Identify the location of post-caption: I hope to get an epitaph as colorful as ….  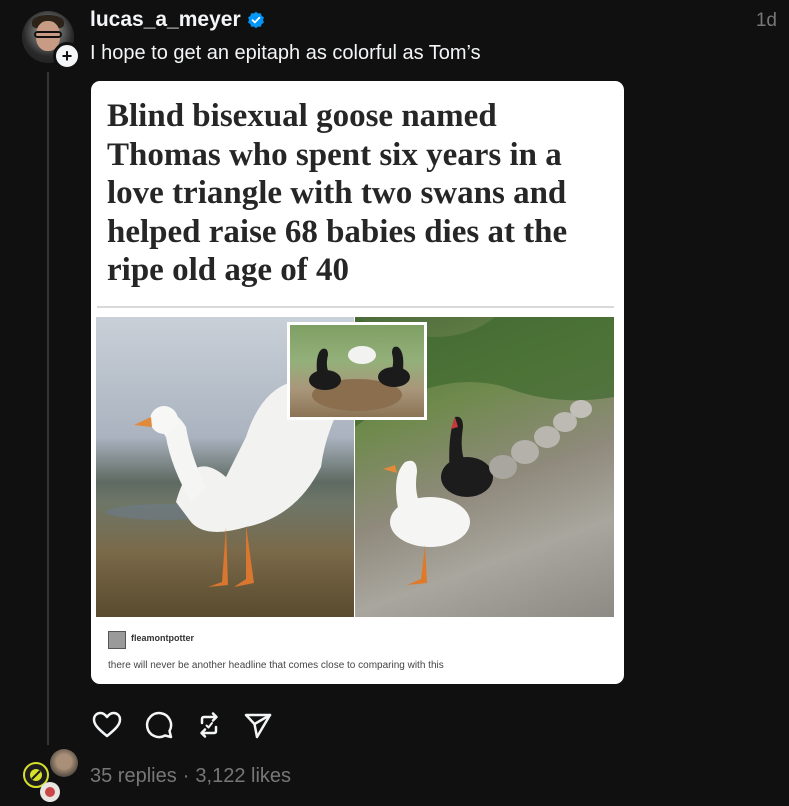
(285, 53).